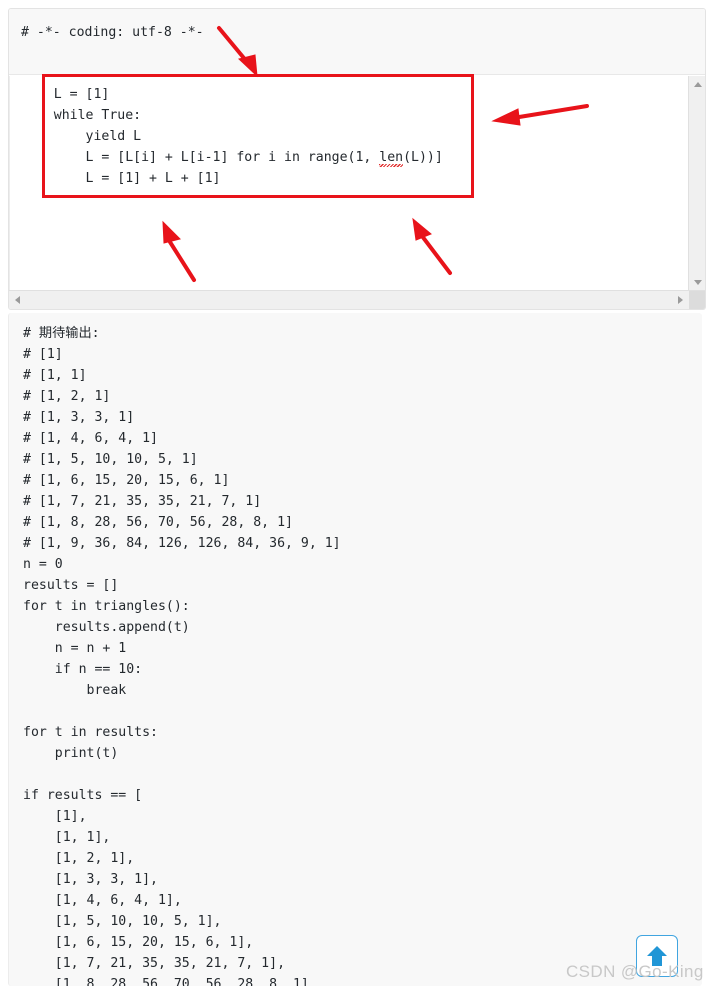 This screenshot has width=714, height=994. I want to click on code-line: [1, 5, 10, 10, 5, 1],, so click(122, 921).